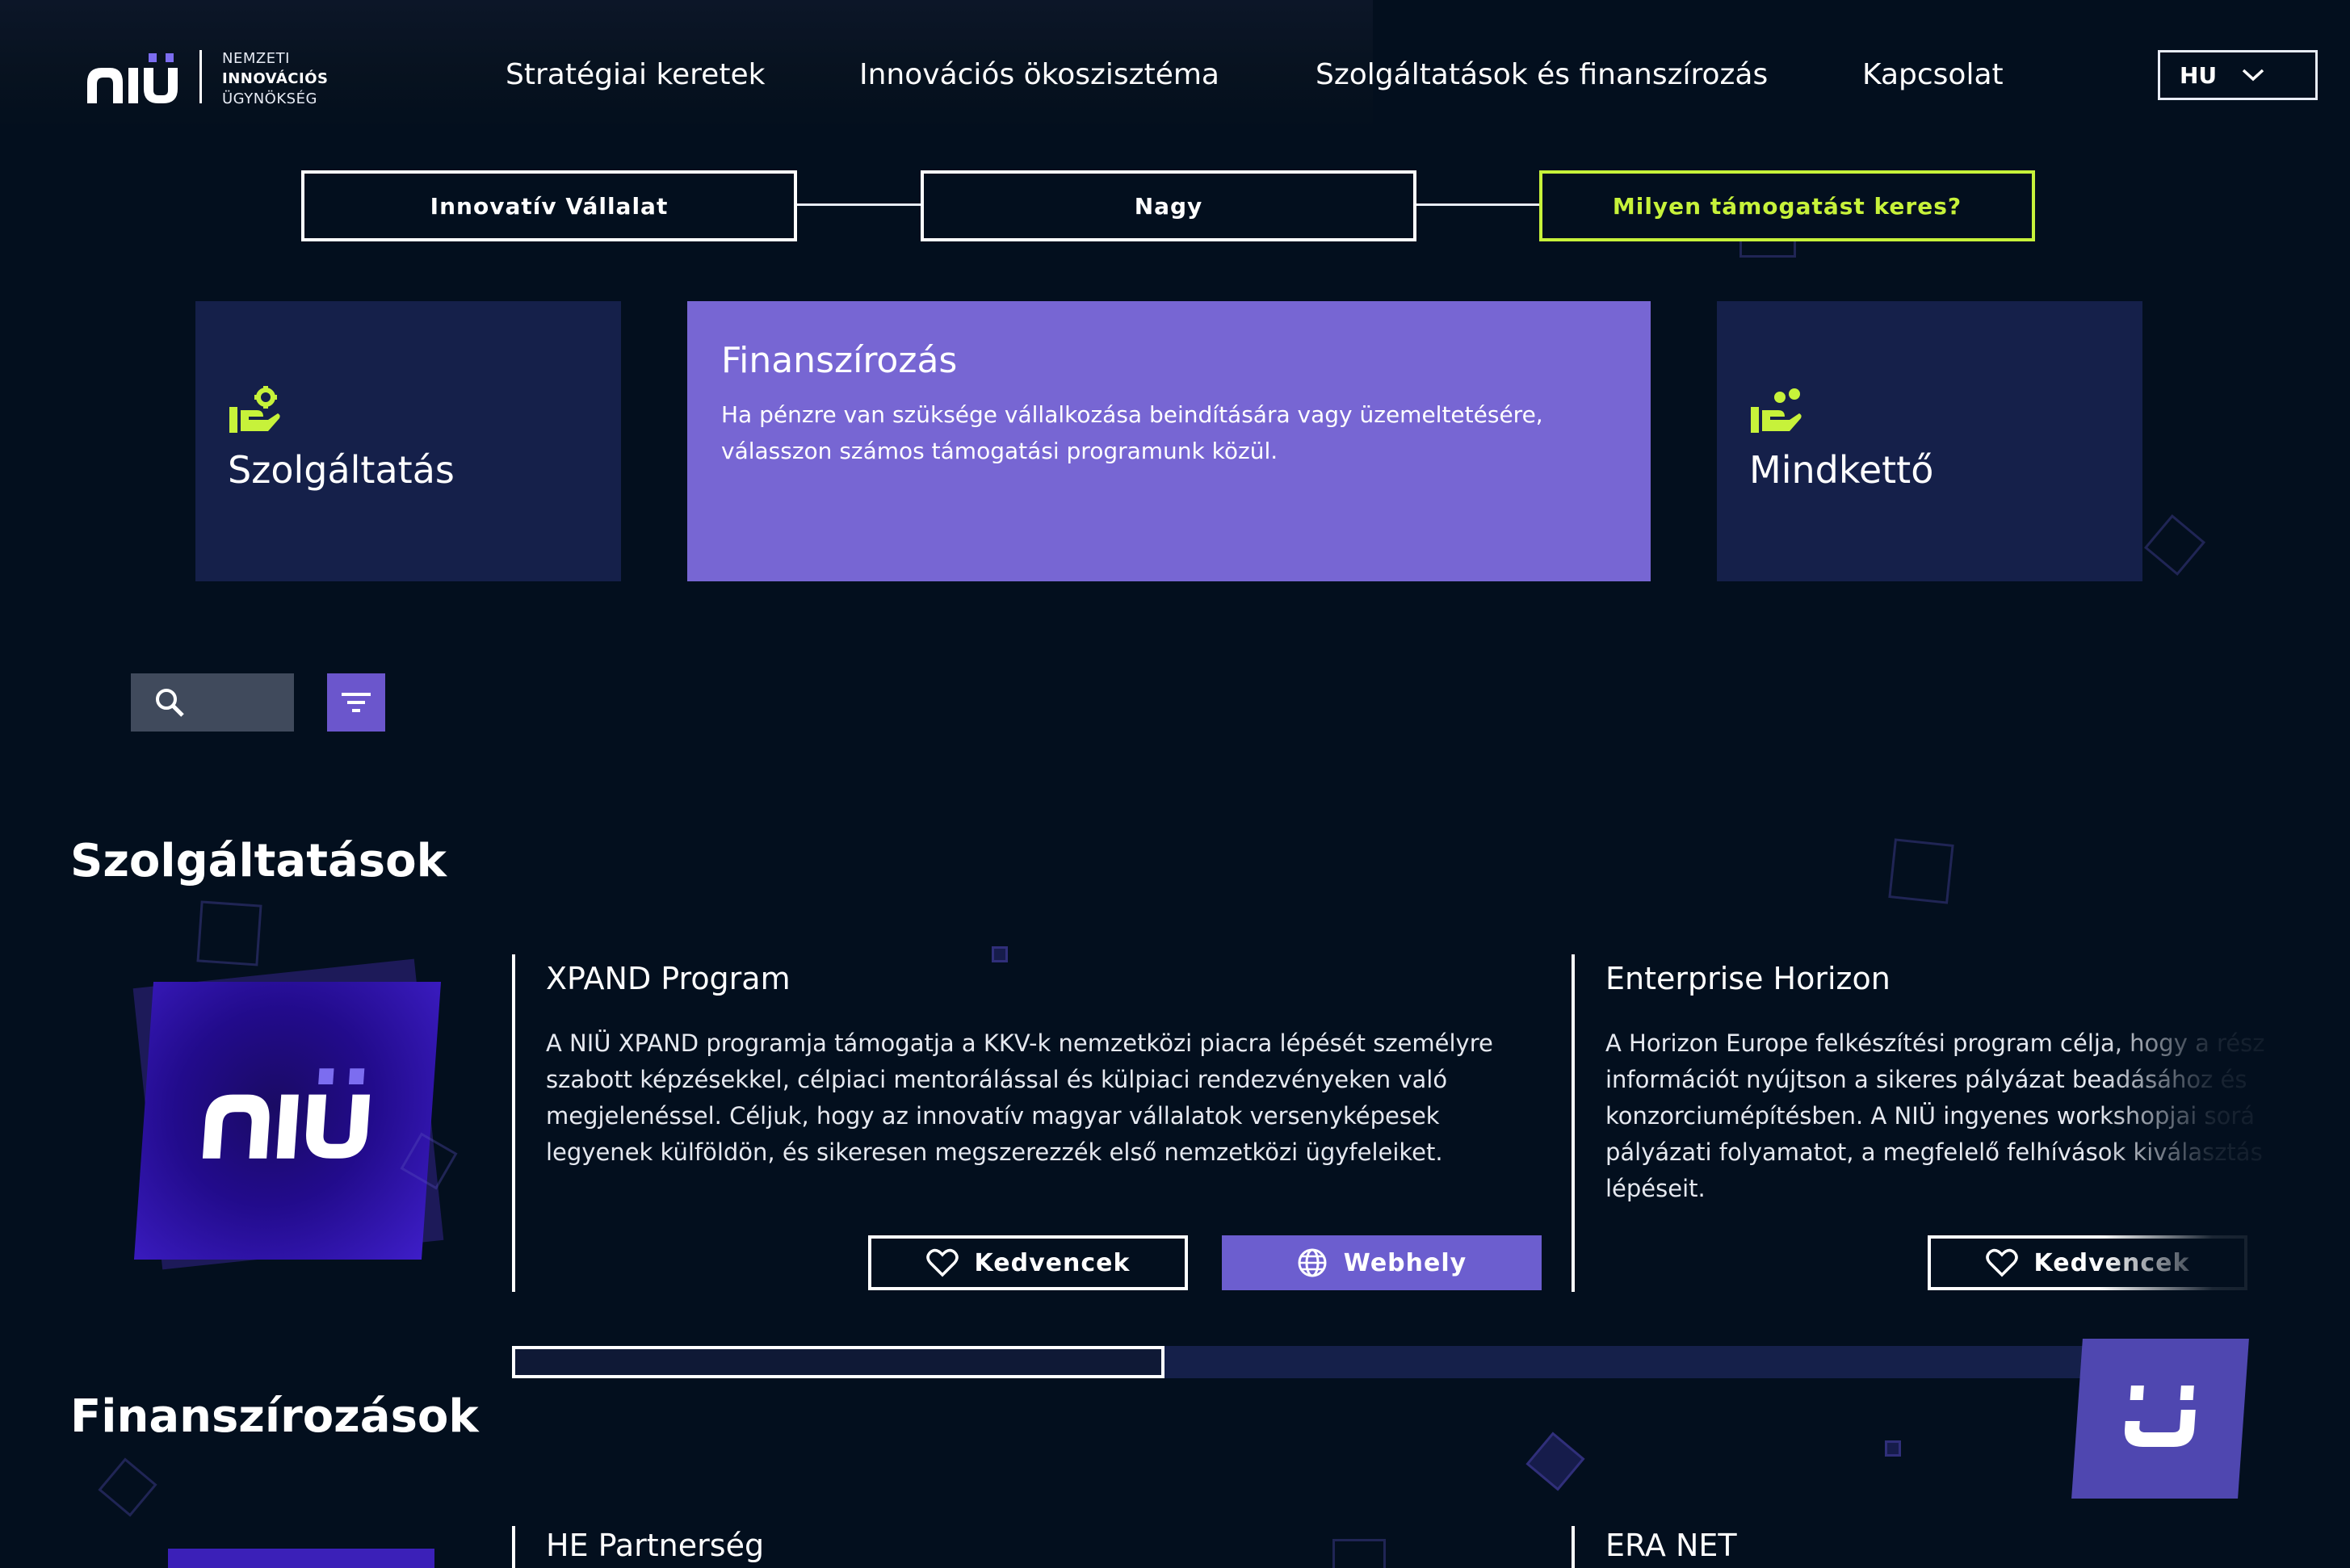 The height and width of the screenshot is (1568, 2350). I want to click on language-value: HU, so click(2199, 75).